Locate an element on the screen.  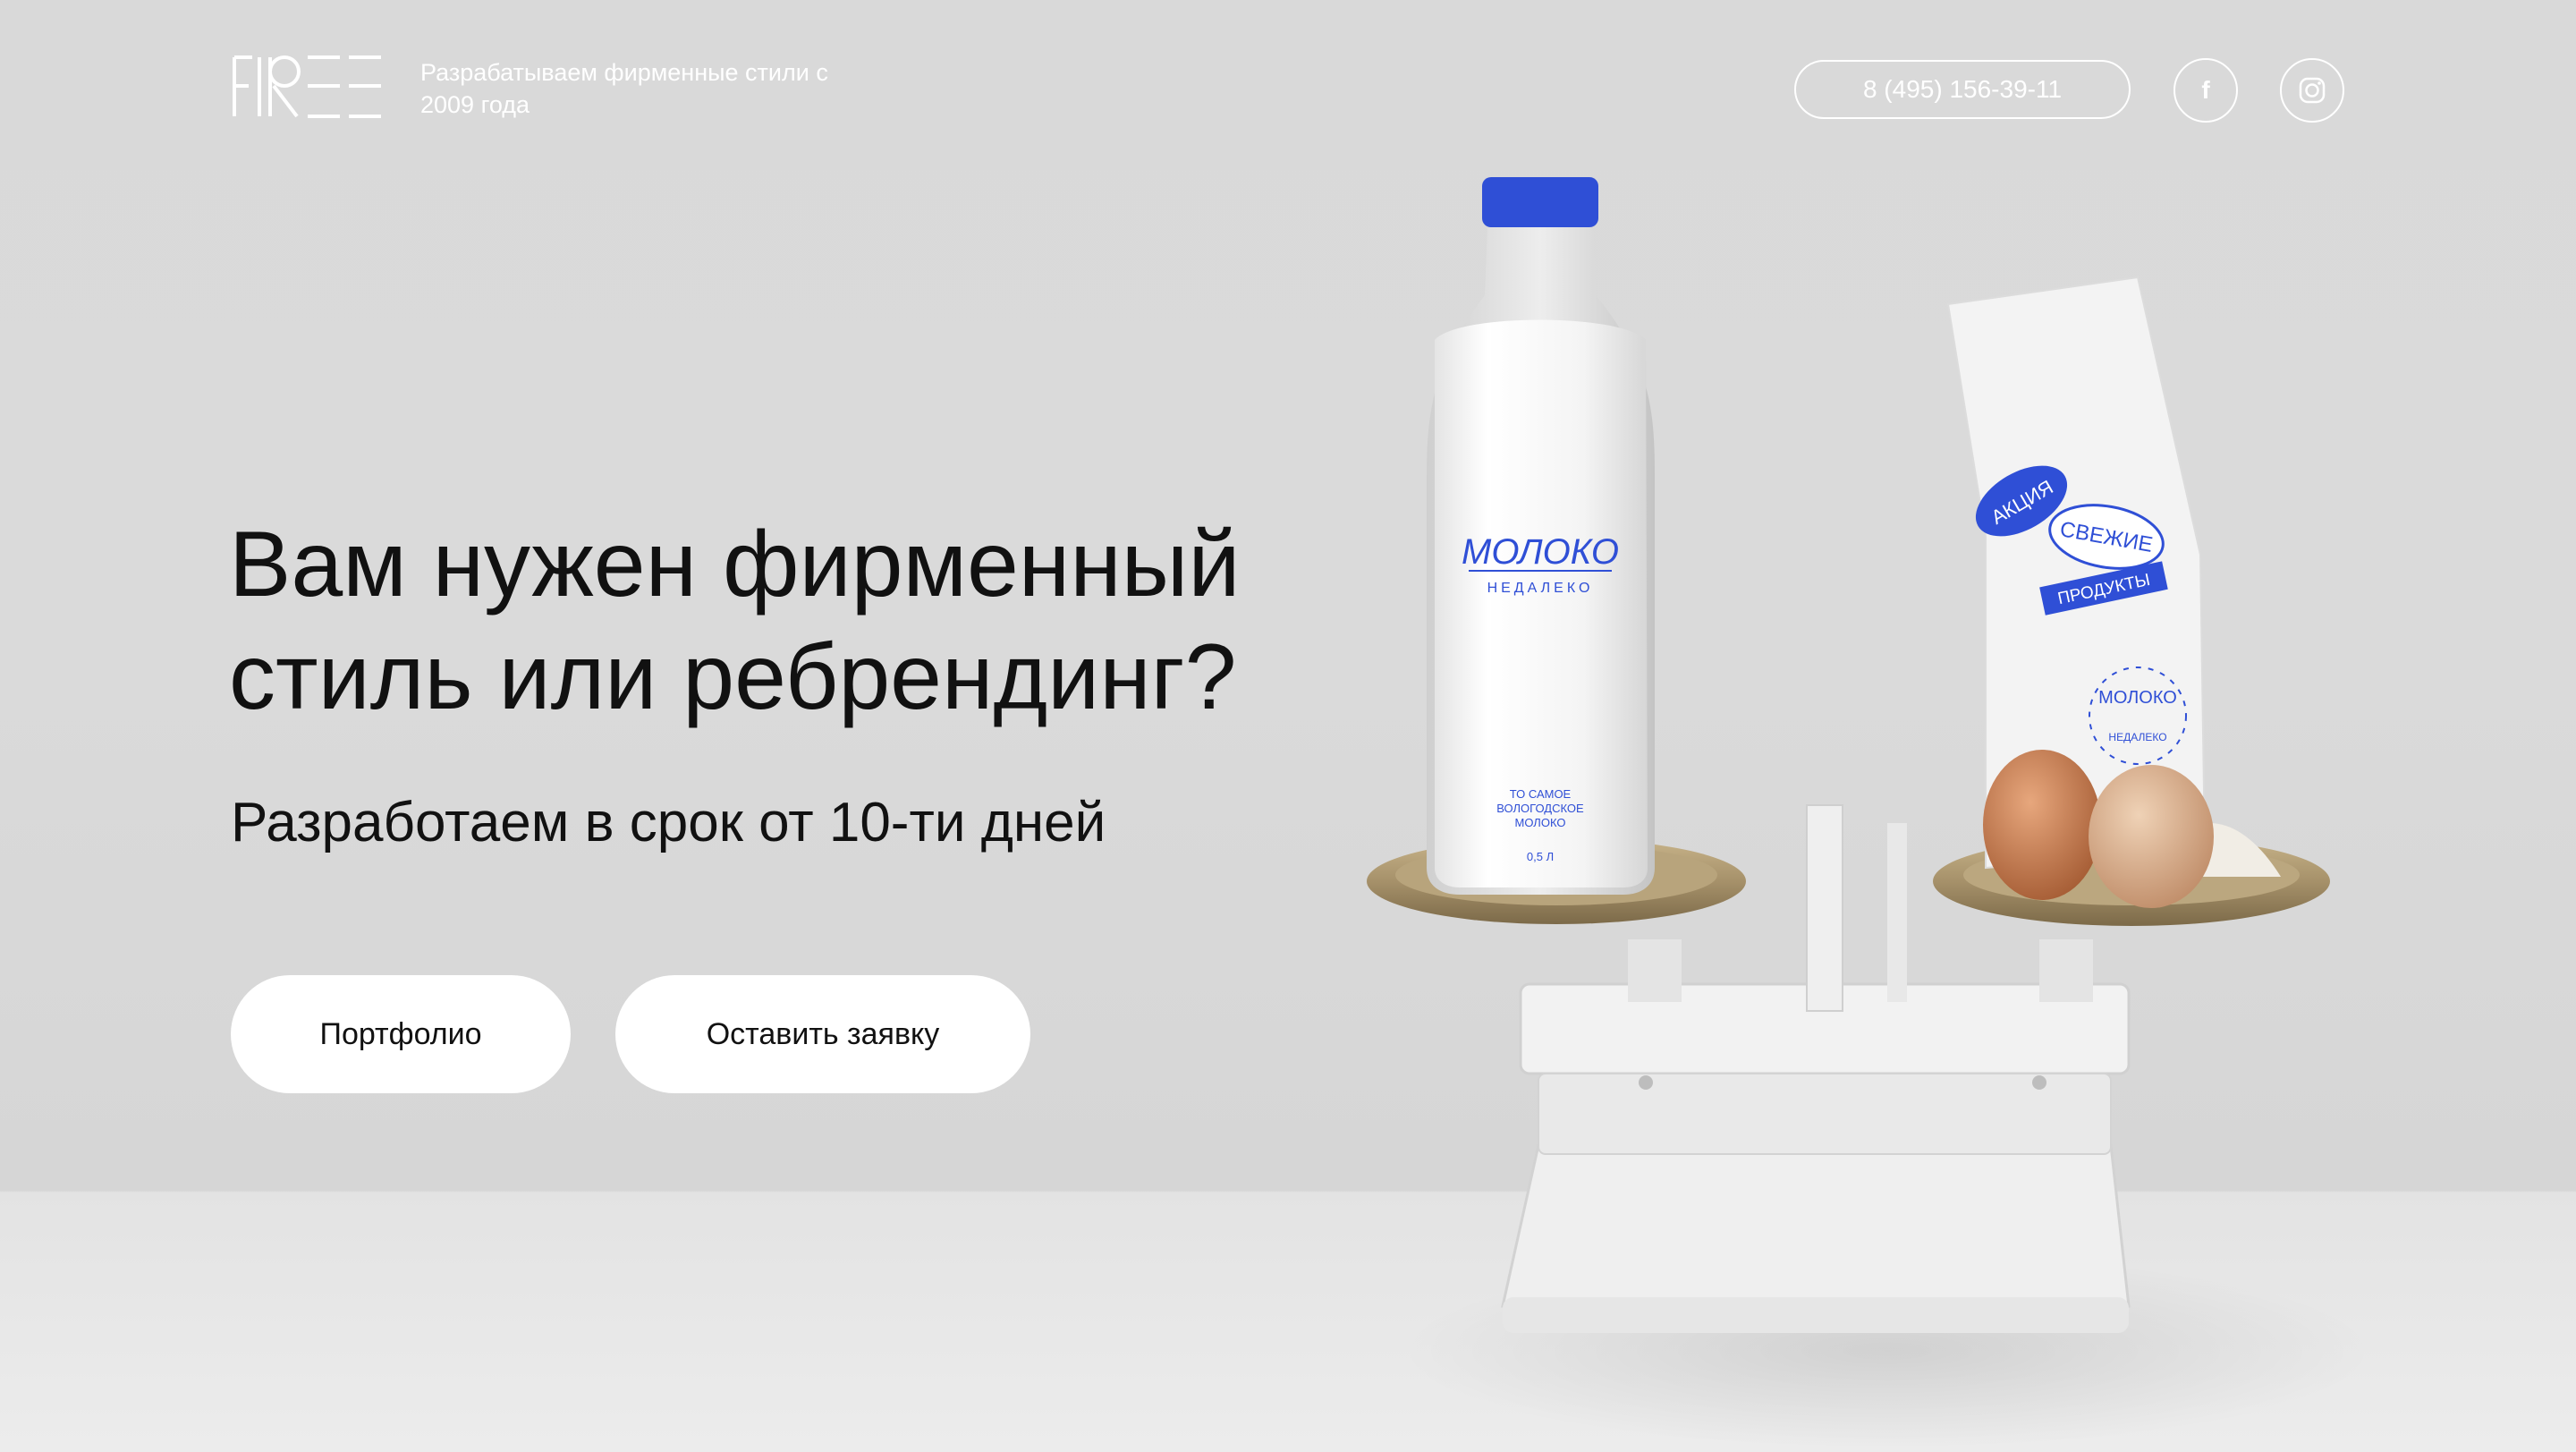
phone-button: 8 (495) 156-39-11 is located at coordinates (1962, 89).